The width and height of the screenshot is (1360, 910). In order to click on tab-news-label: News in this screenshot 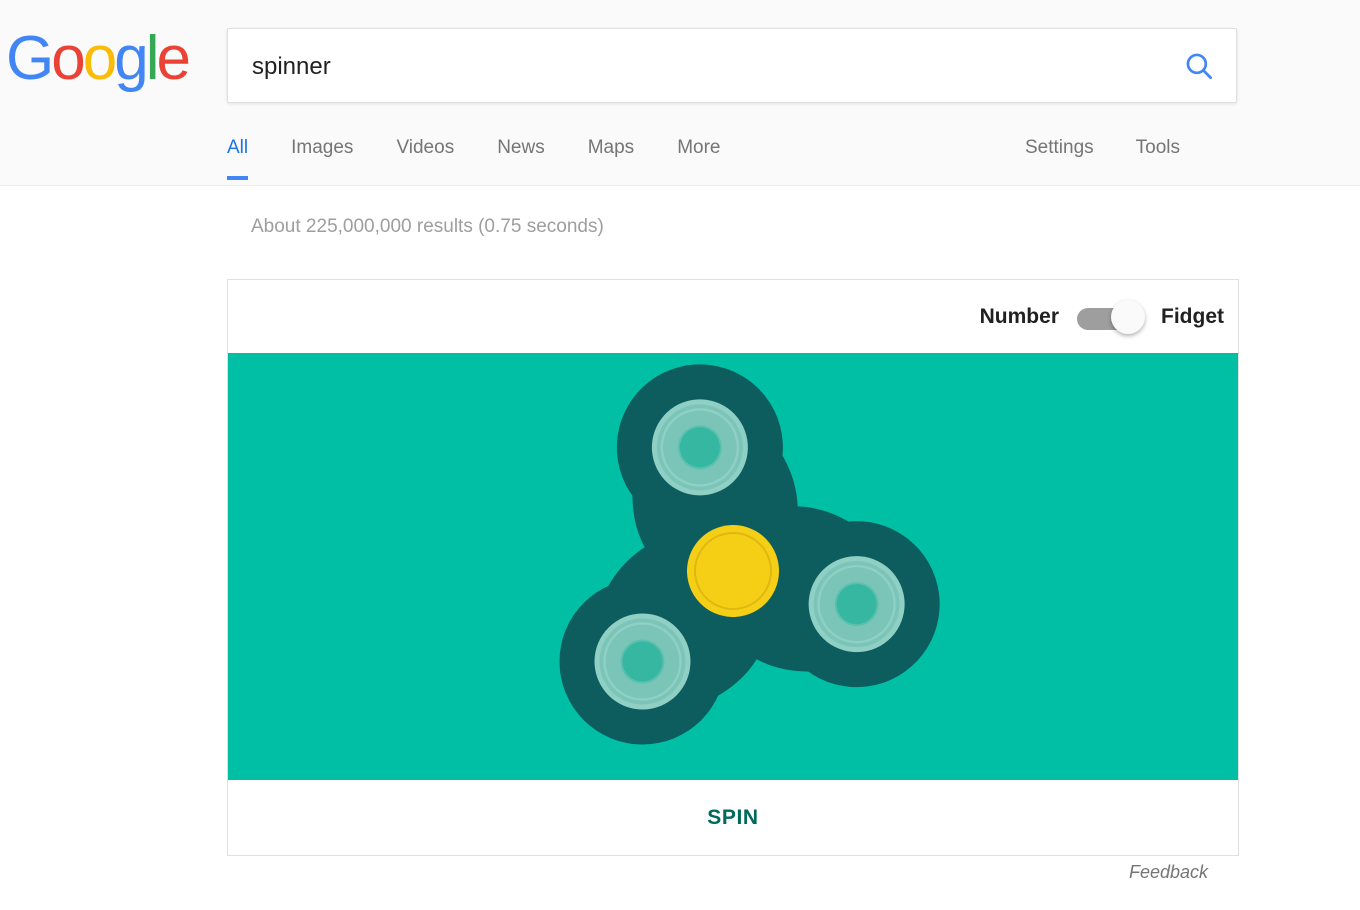, I will do `click(521, 147)`.